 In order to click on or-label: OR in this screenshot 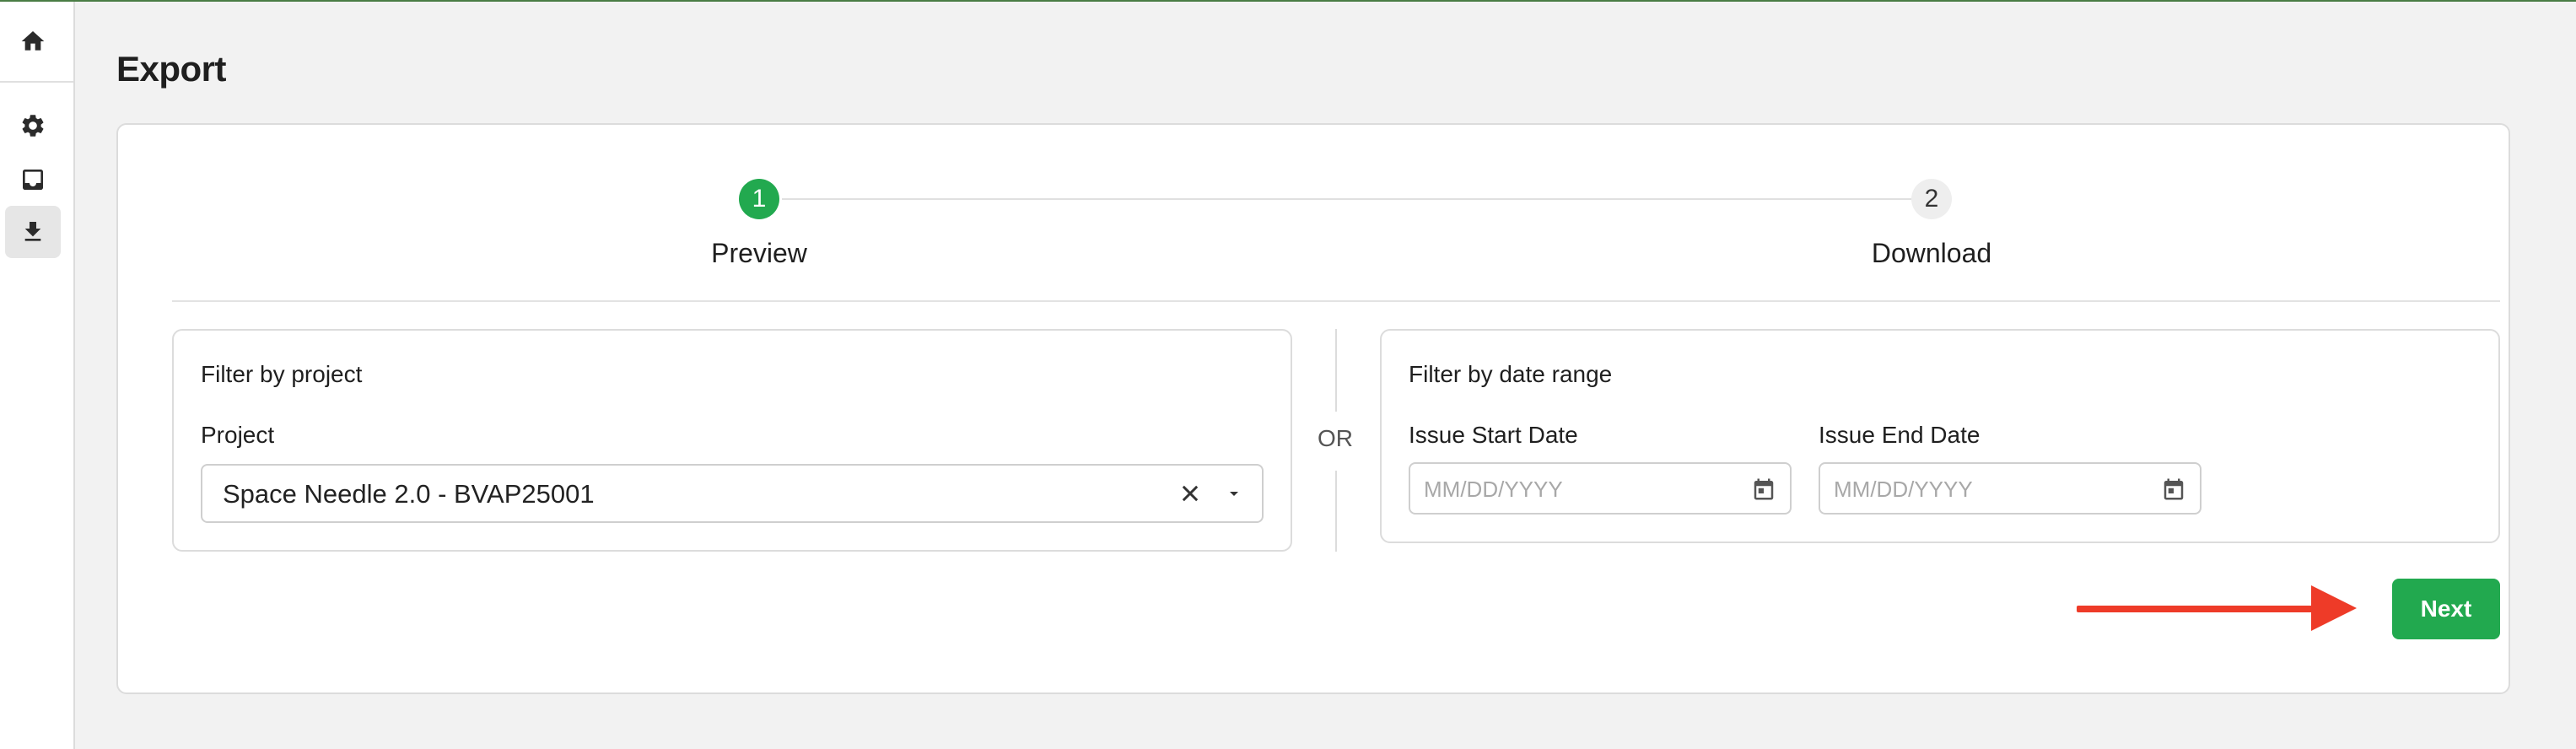, I will do `click(1335, 438)`.